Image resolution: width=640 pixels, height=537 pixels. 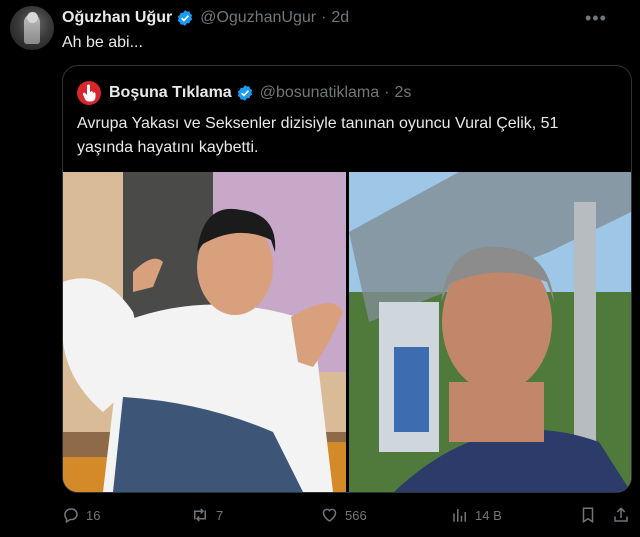 I want to click on author-handle: @OguzhanUgur, so click(x=258, y=18).